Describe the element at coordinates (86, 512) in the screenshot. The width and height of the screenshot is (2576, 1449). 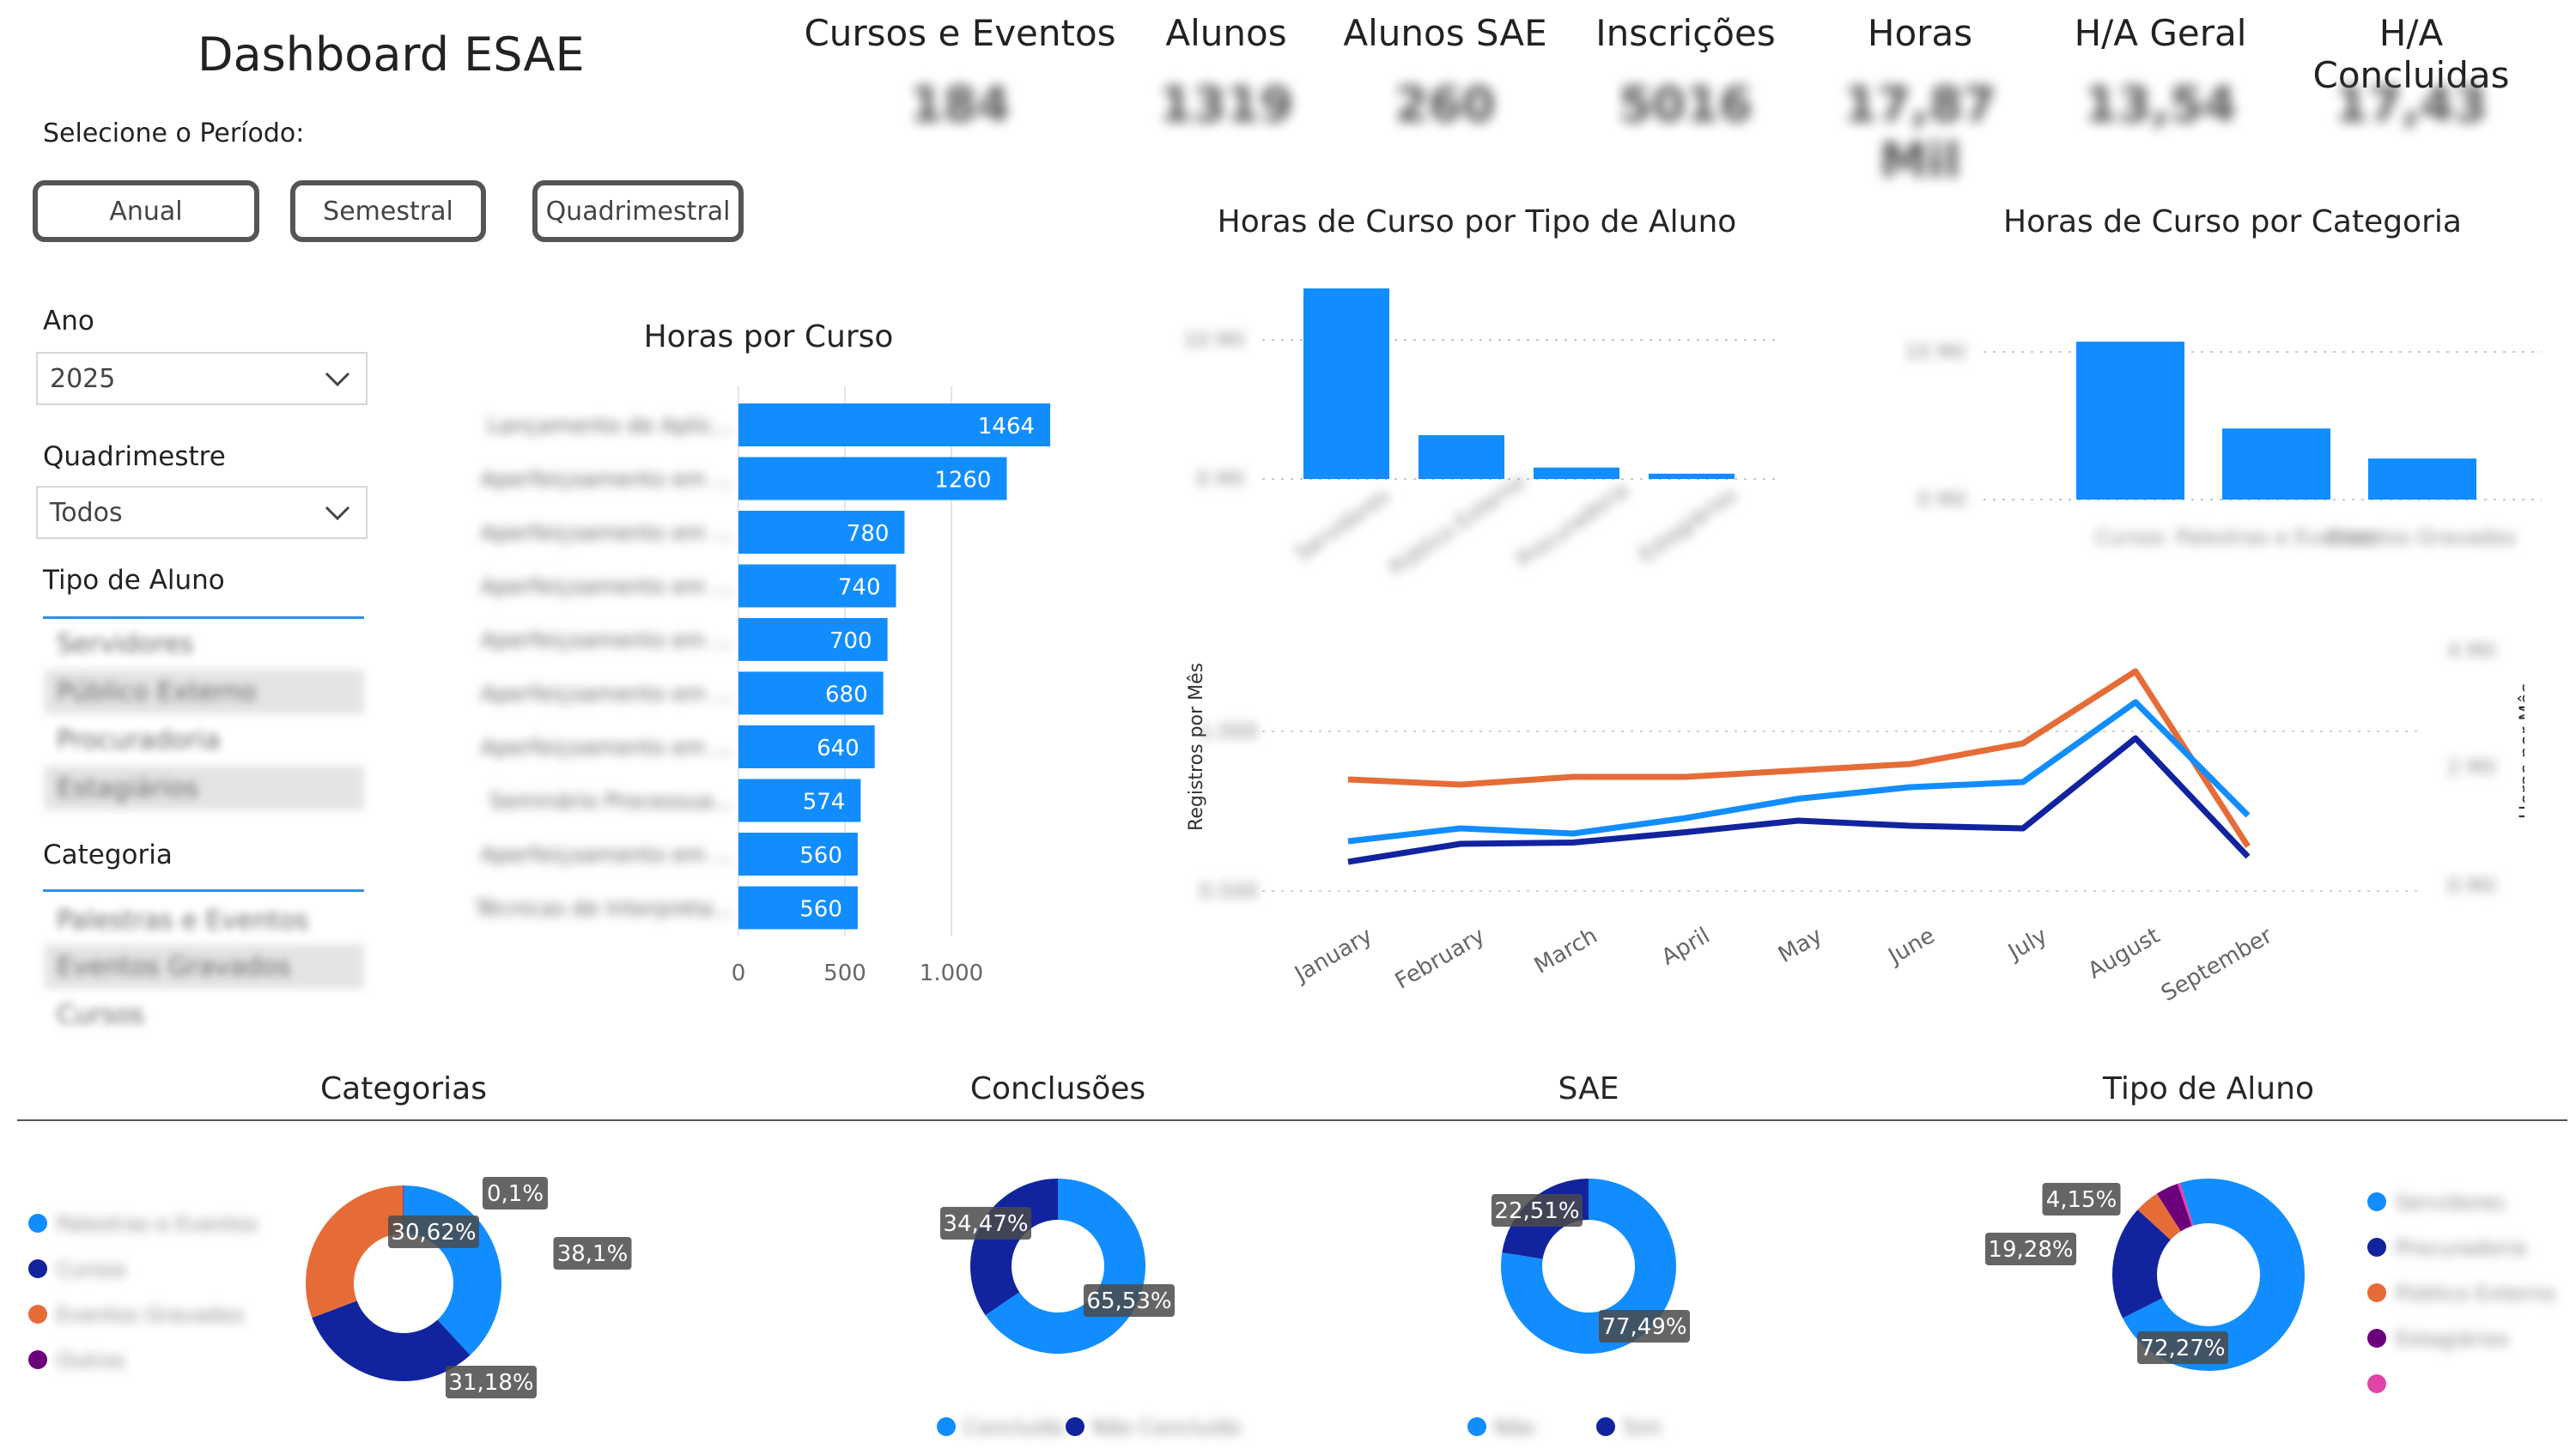
I see `quadrimestre-dropdown-value: Todos` at that location.